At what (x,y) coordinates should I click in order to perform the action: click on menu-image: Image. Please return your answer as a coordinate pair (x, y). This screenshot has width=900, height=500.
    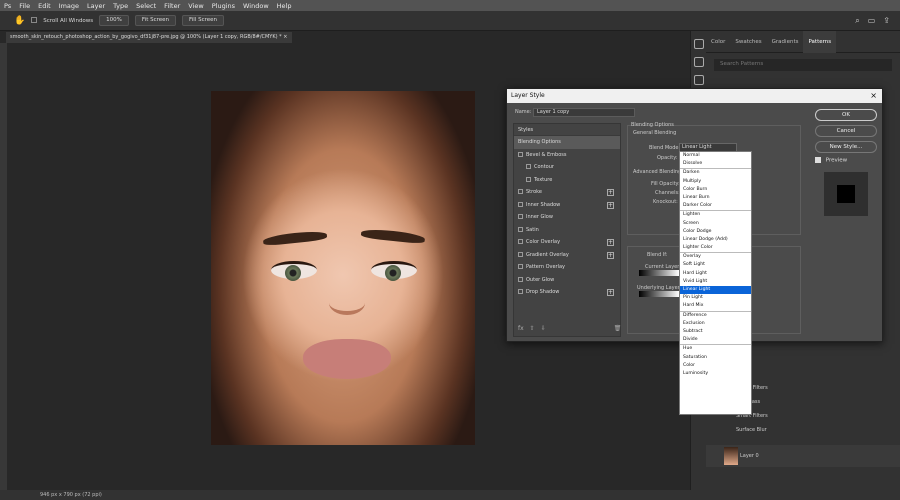
    Looking at the image, I should click on (69, 6).